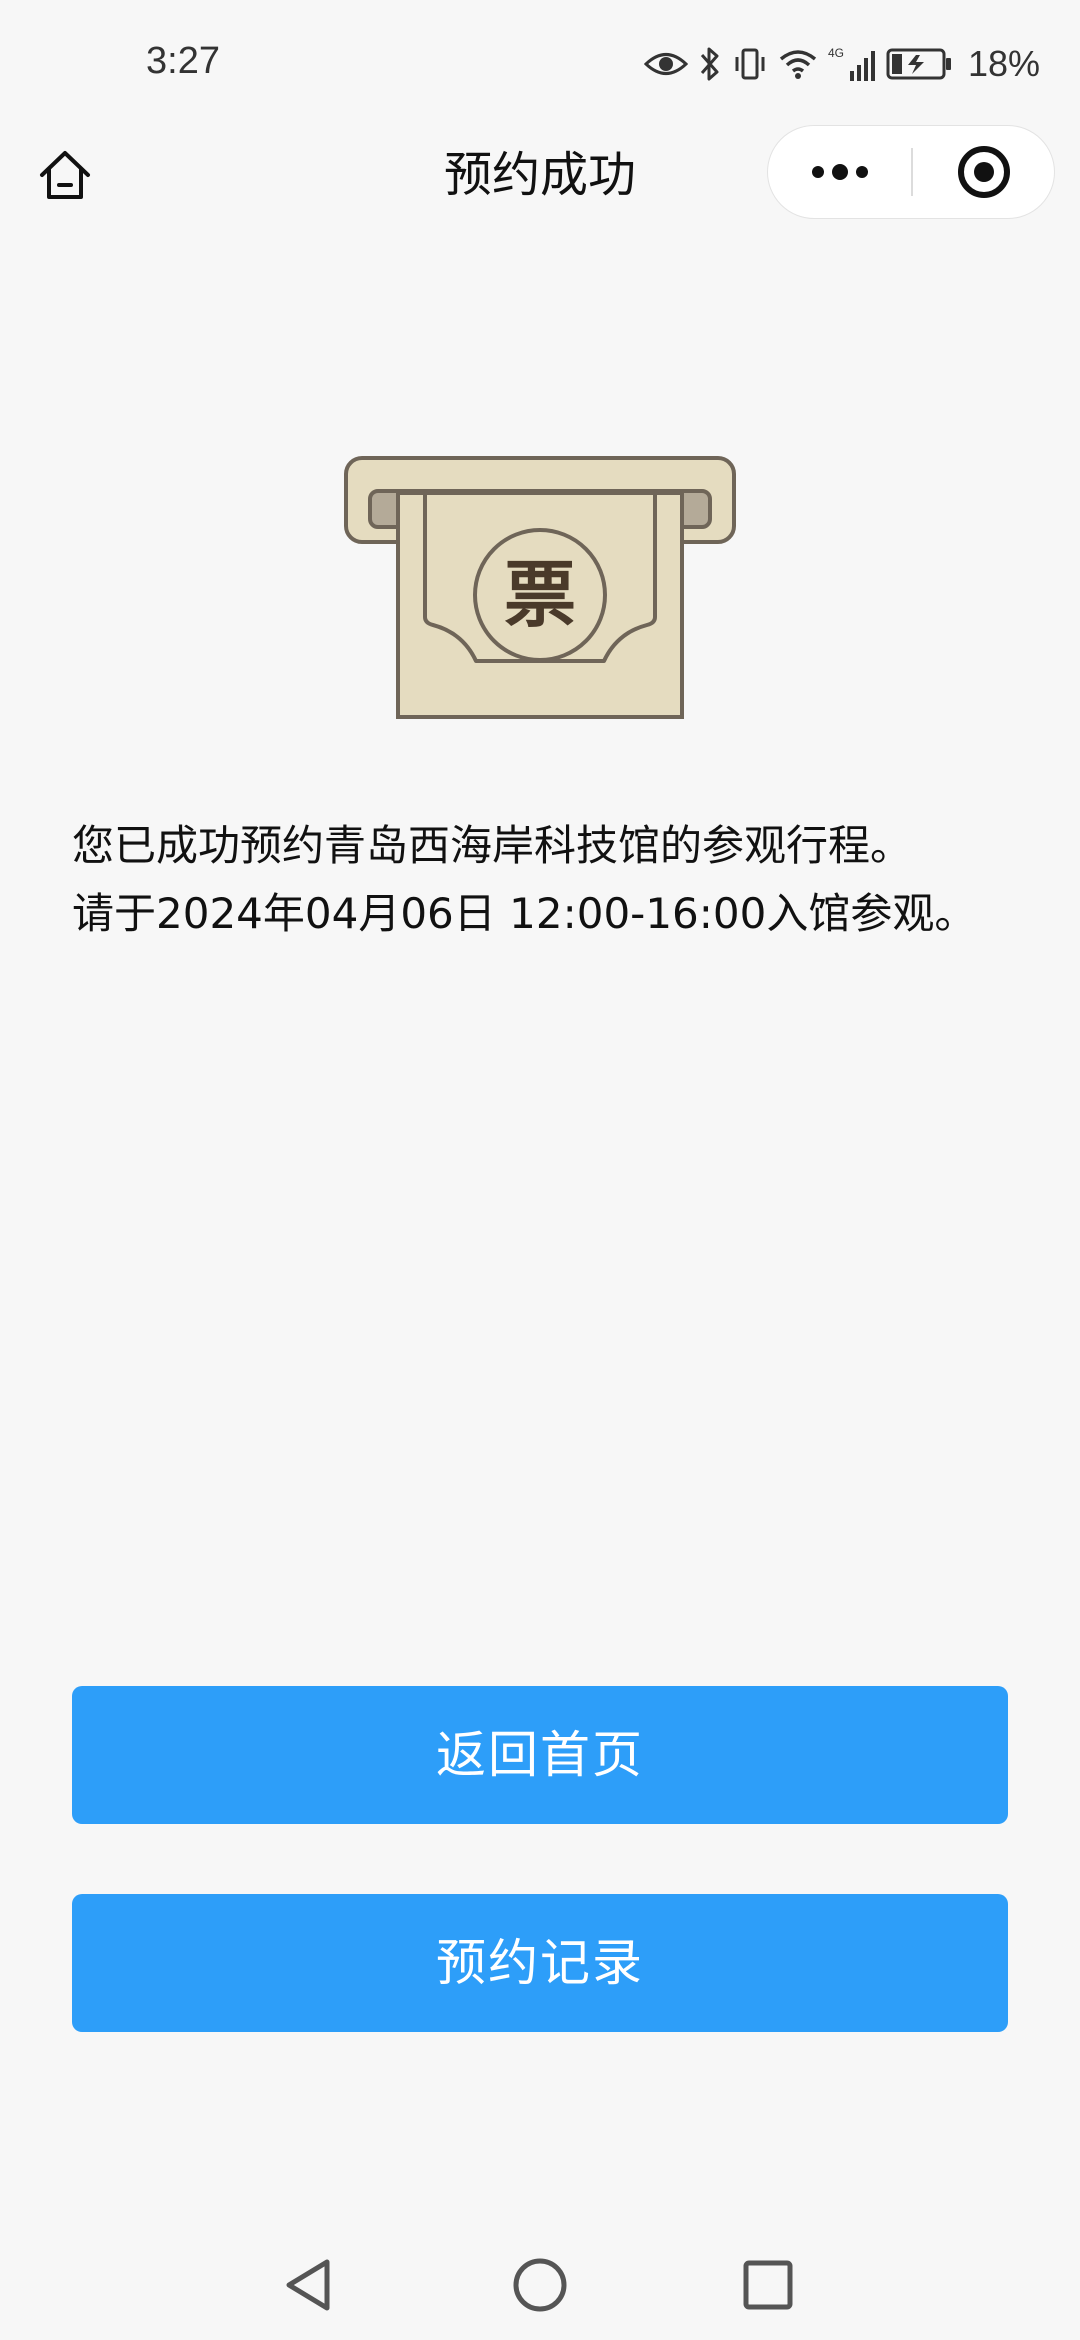 This screenshot has width=1080, height=2340. Describe the element at coordinates (540, 1963) in the screenshot. I see `booking-records-button: 预约记录` at that location.